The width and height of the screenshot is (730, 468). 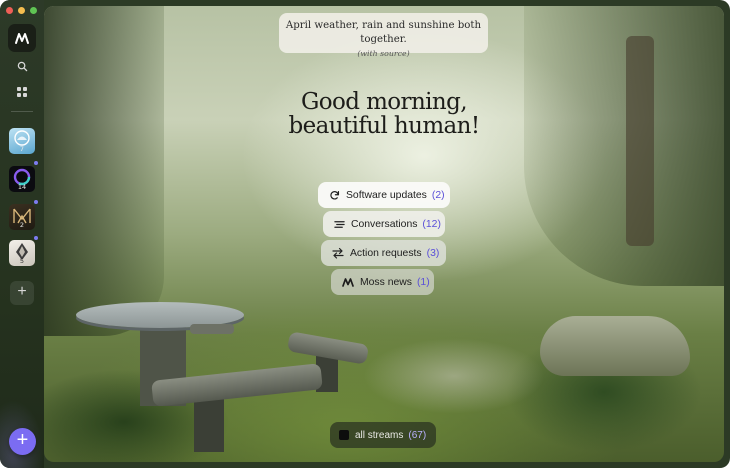 I want to click on home-logo-button, so click(x=22, y=38).